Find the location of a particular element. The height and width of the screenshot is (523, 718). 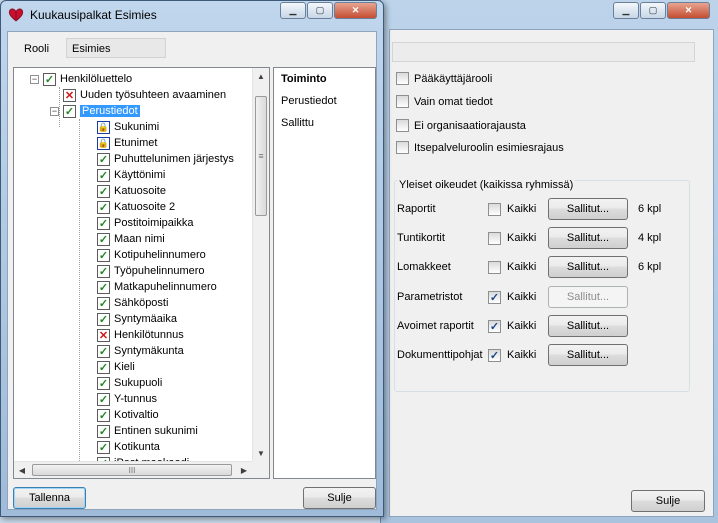

scroll-down-icon: ▼ is located at coordinates (261, 453).